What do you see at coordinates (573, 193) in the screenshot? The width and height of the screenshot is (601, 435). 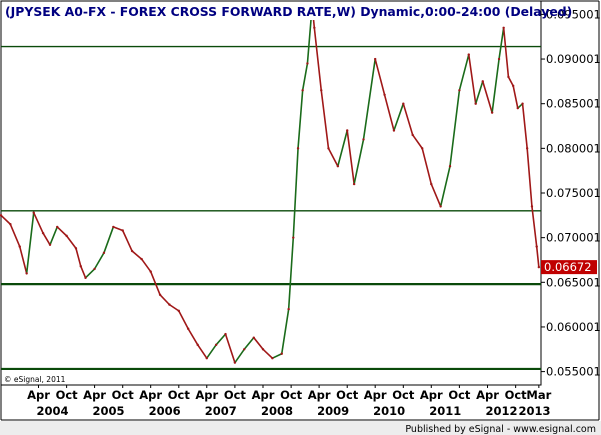 I see `y-tick-label: 0.075001` at bounding box center [573, 193].